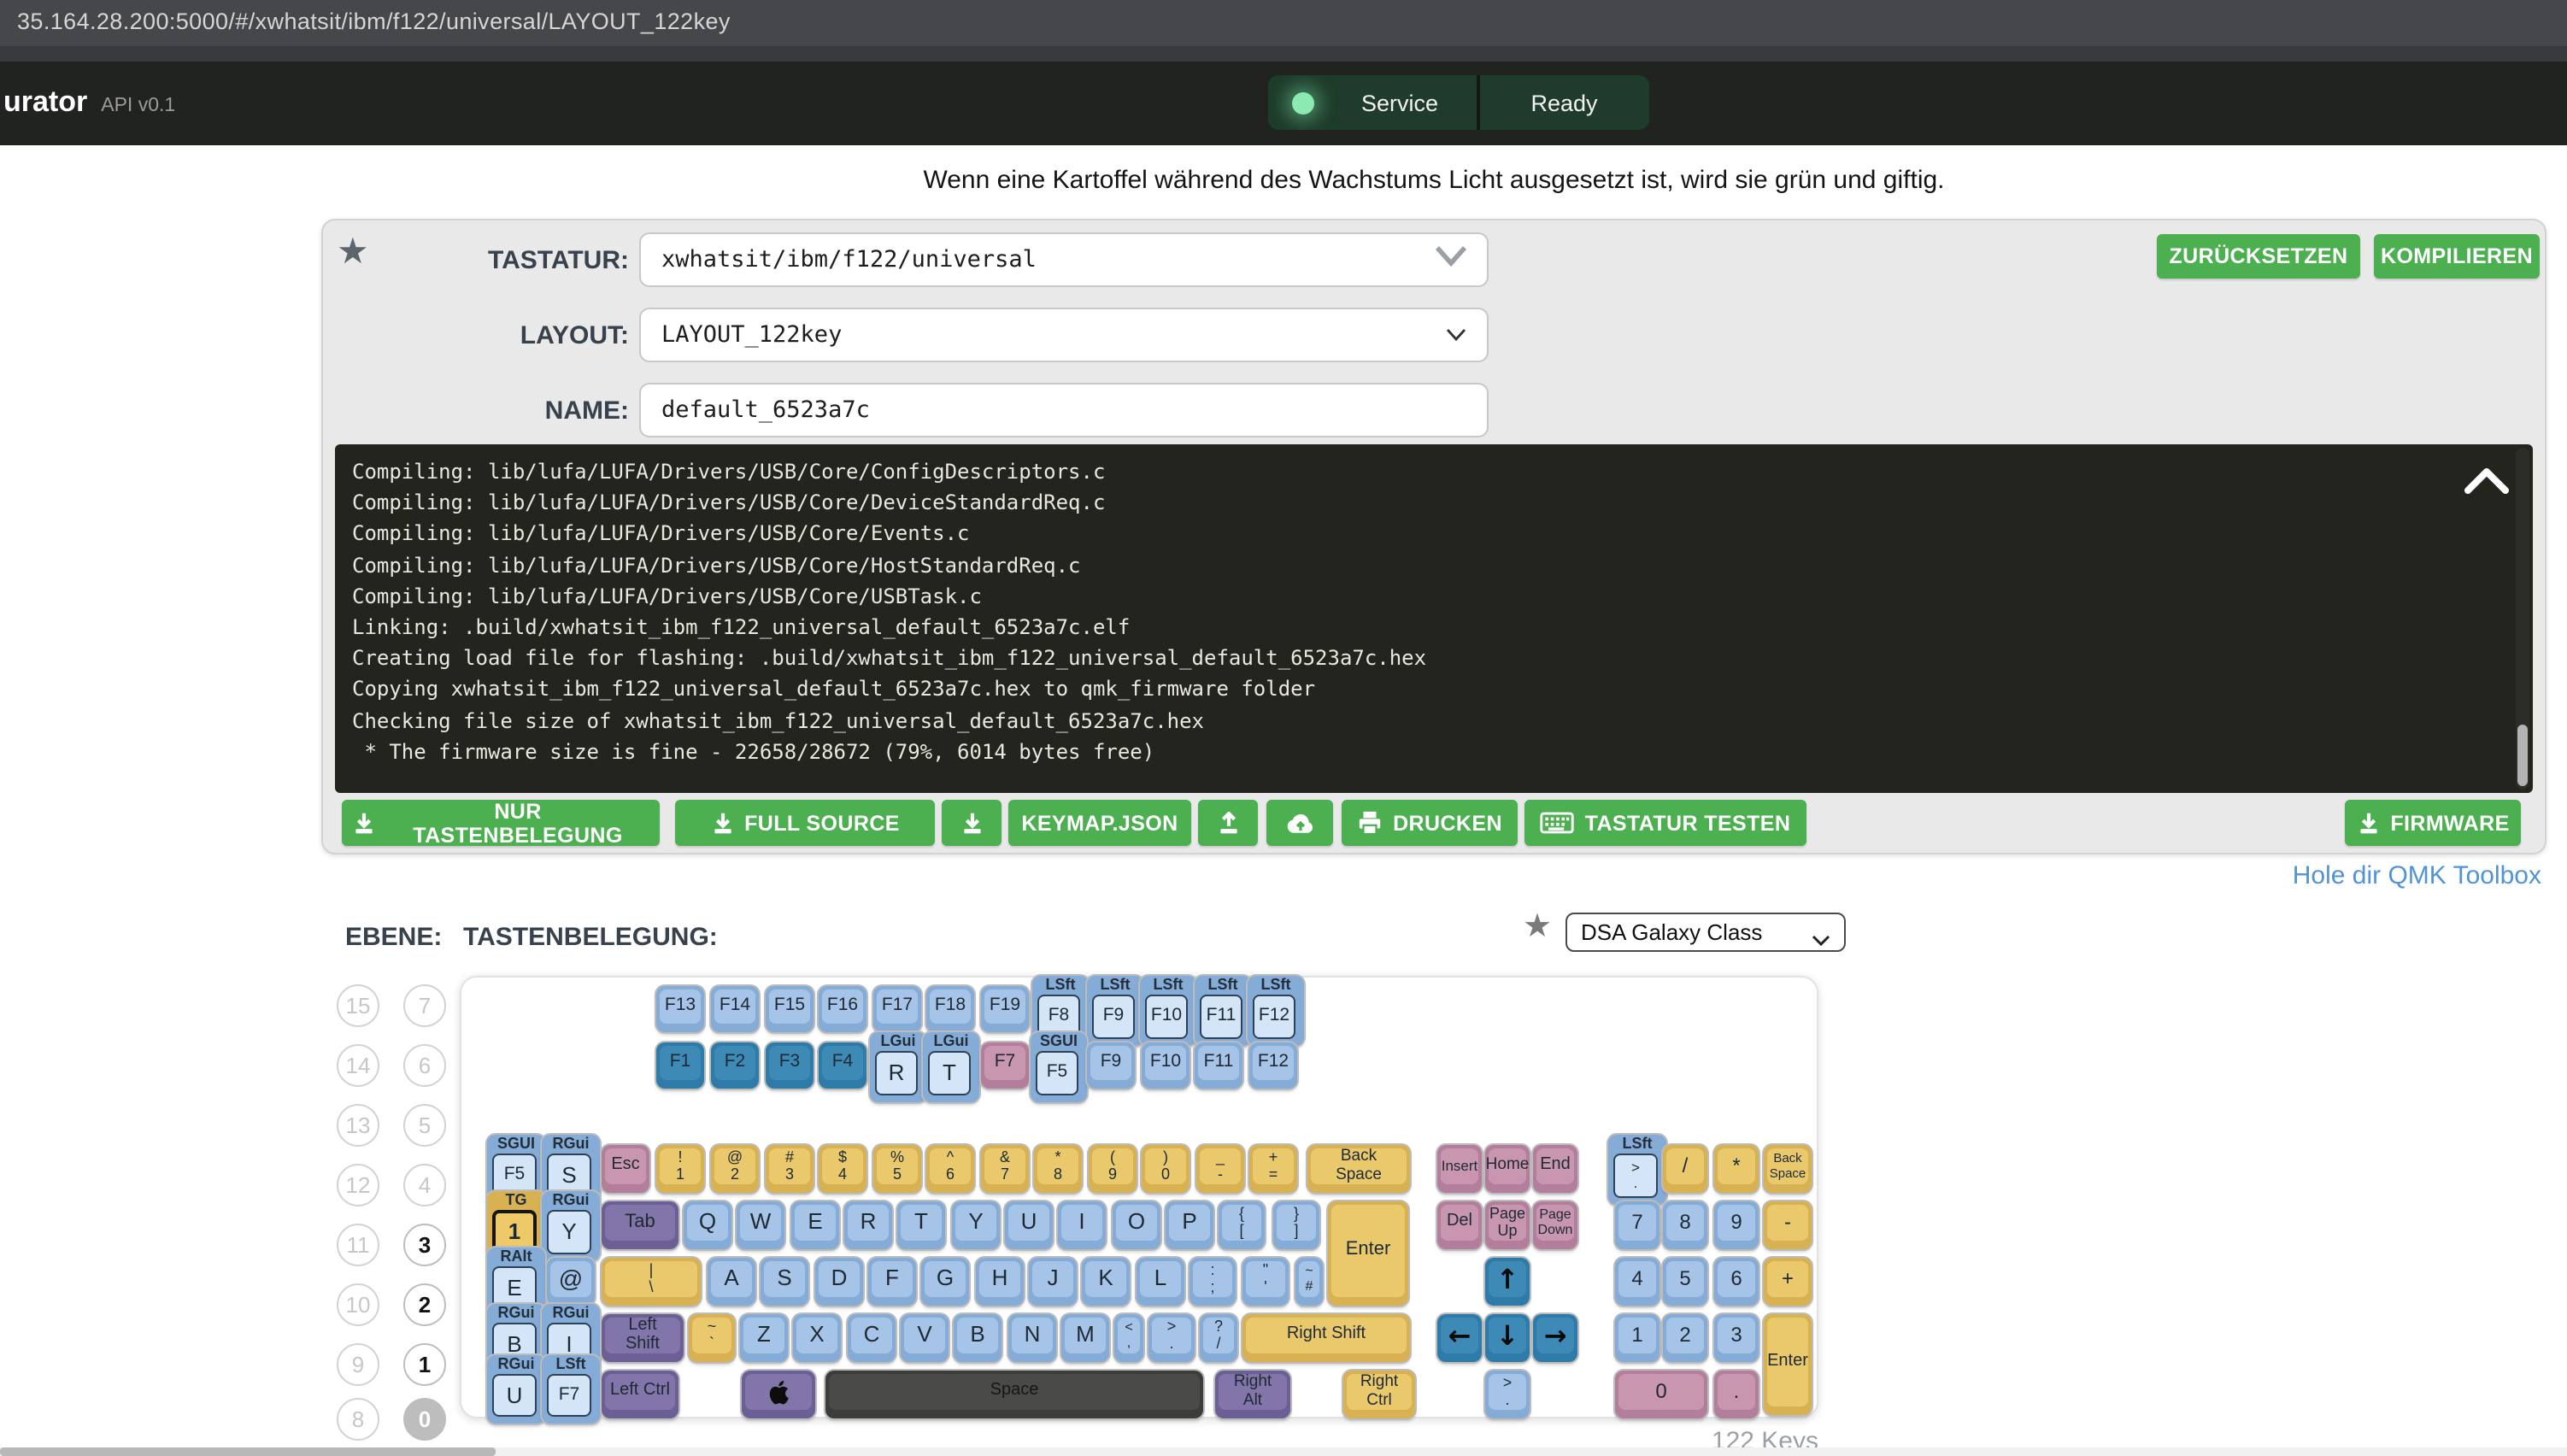 This screenshot has width=2567, height=1456. Describe the element at coordinates (1064, 260) in the screenshot. I see `keyboard-select: xwhatsit/ibm/f122/universal` at that location.